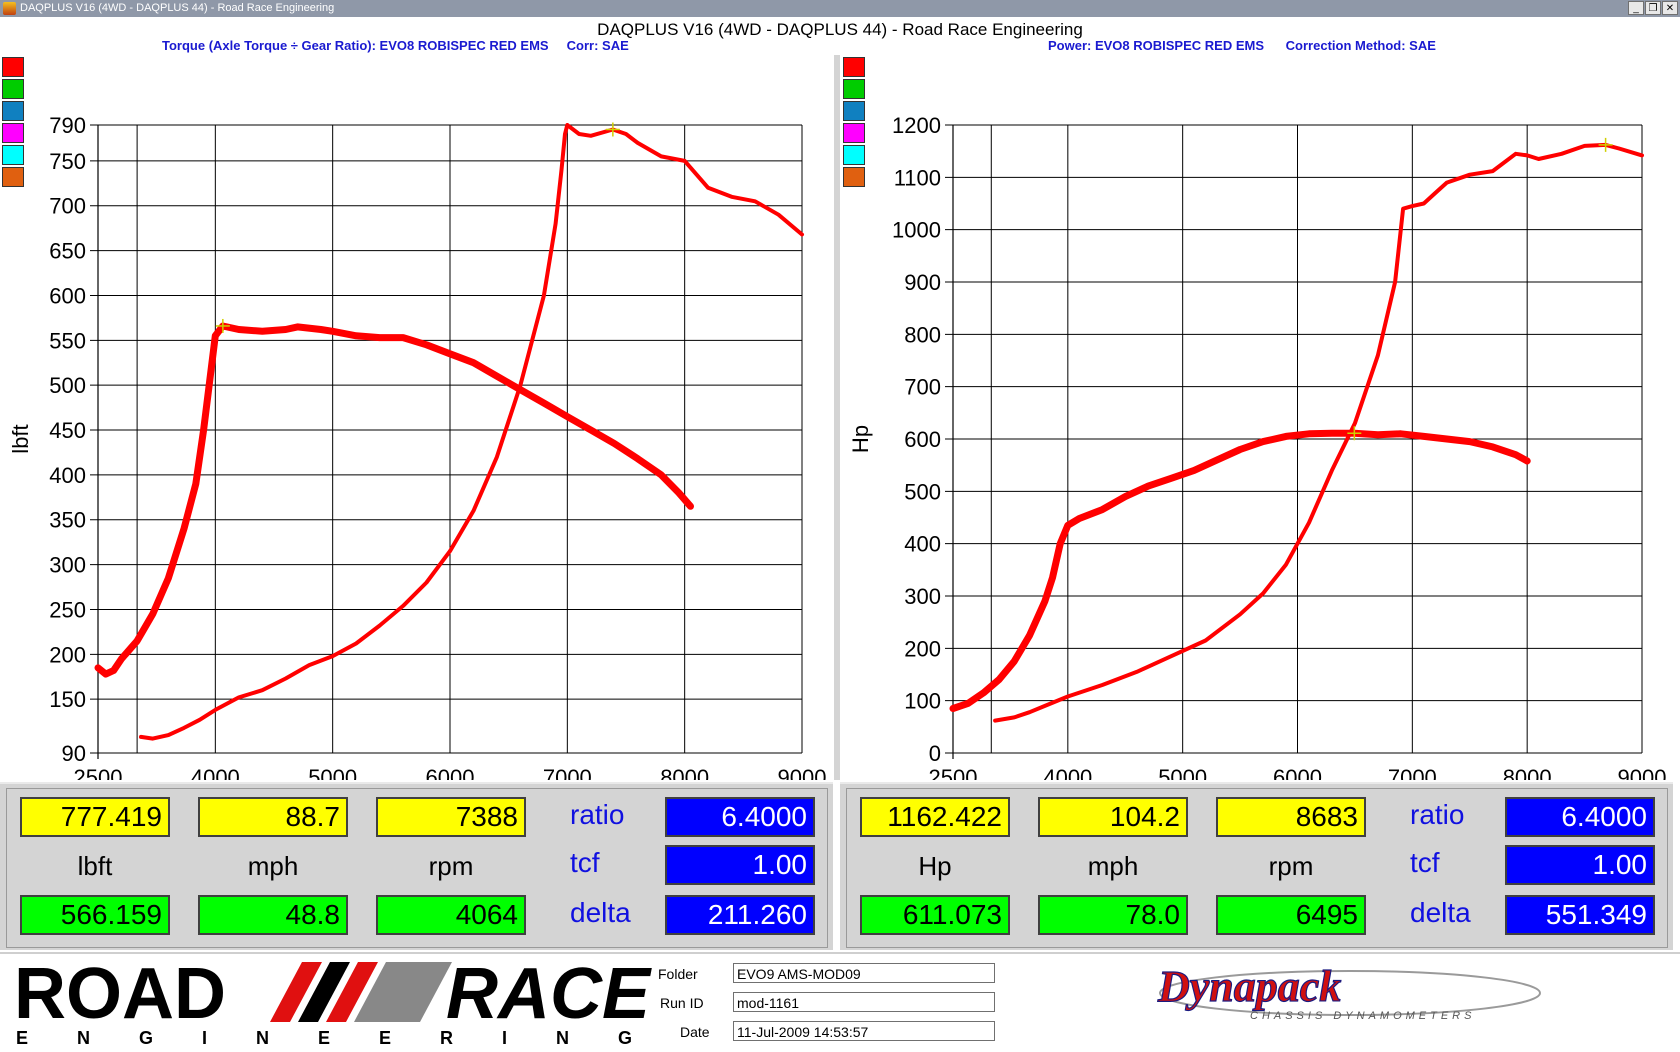 The image size is (1680, 1052). What do you see at coordinates (1670, 8) in the screenshot?
I see `close-button: ✕` at bounding box center [1670, 8].